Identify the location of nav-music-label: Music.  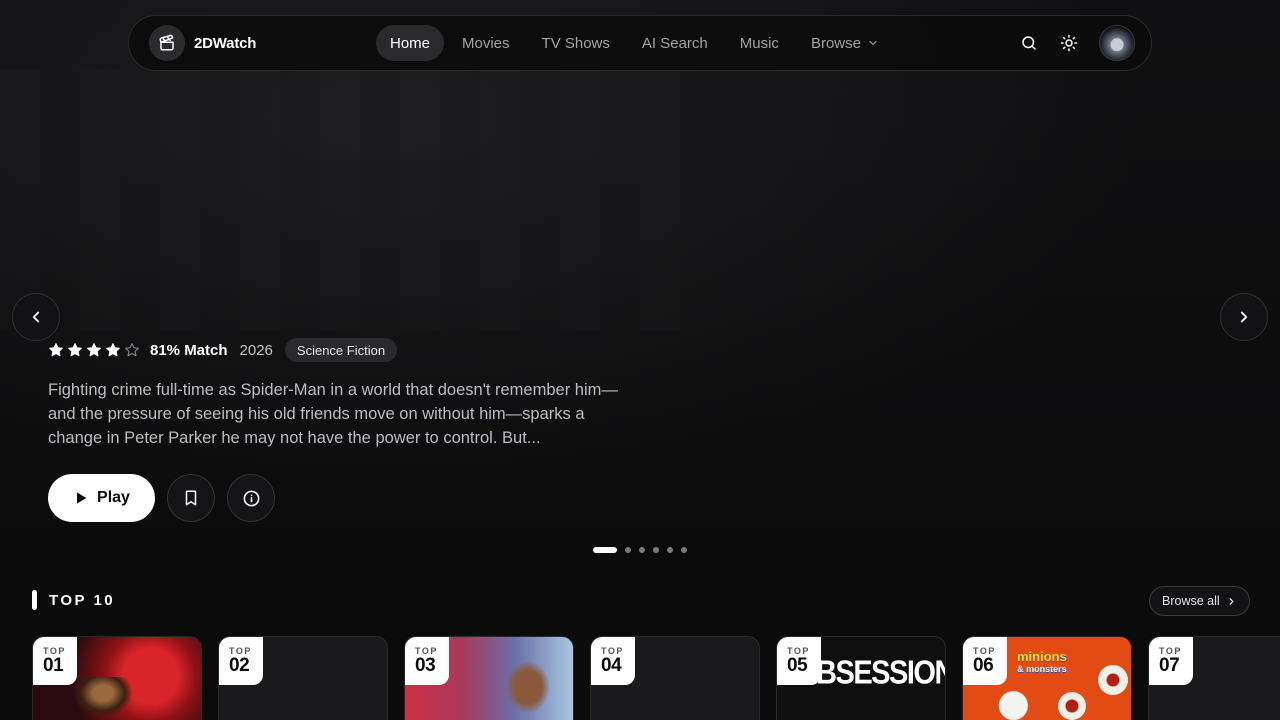
(759, 43).